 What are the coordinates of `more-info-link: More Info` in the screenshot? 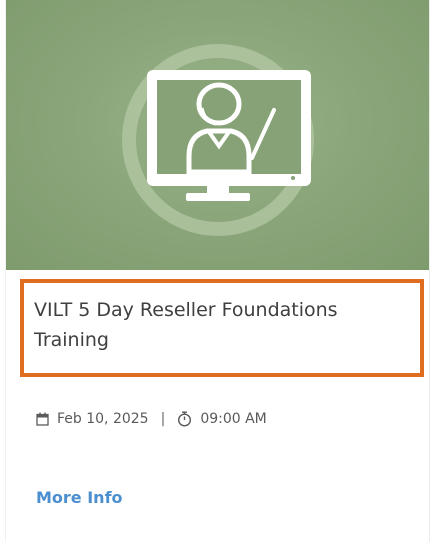 It's located at (79, 497).